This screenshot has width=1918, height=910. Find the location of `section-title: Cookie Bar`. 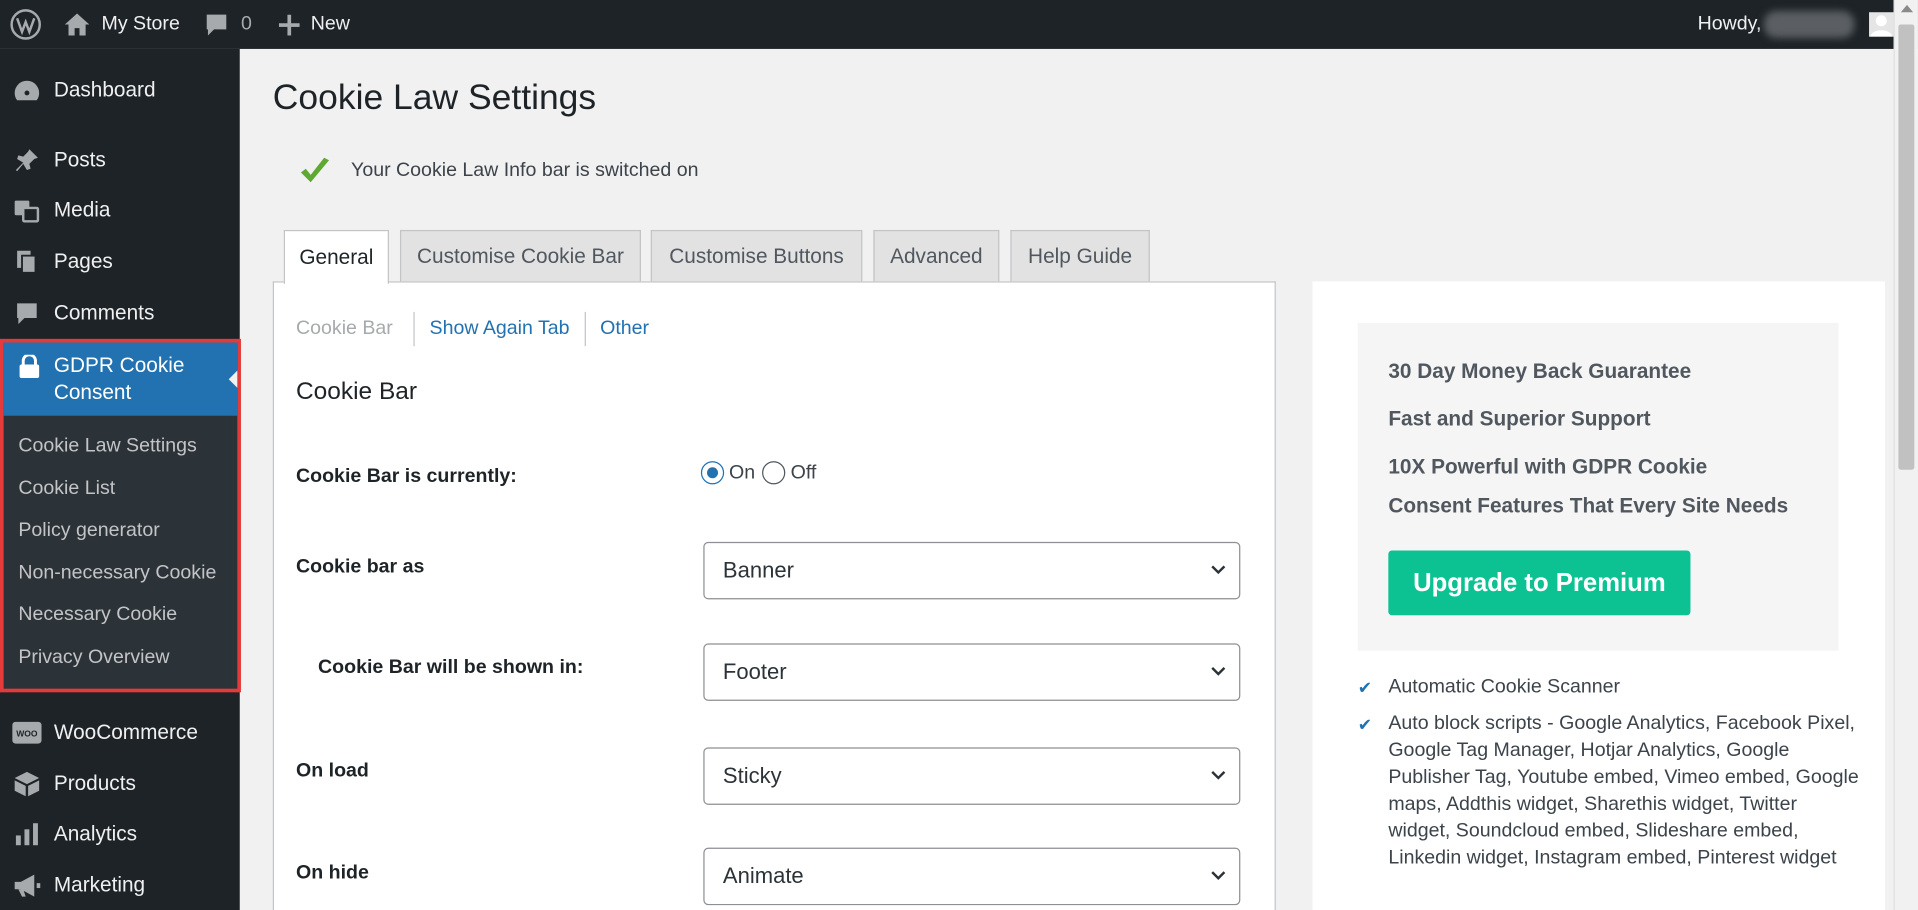

section-title: Cookie Bar is located at coordinates (357, 391).